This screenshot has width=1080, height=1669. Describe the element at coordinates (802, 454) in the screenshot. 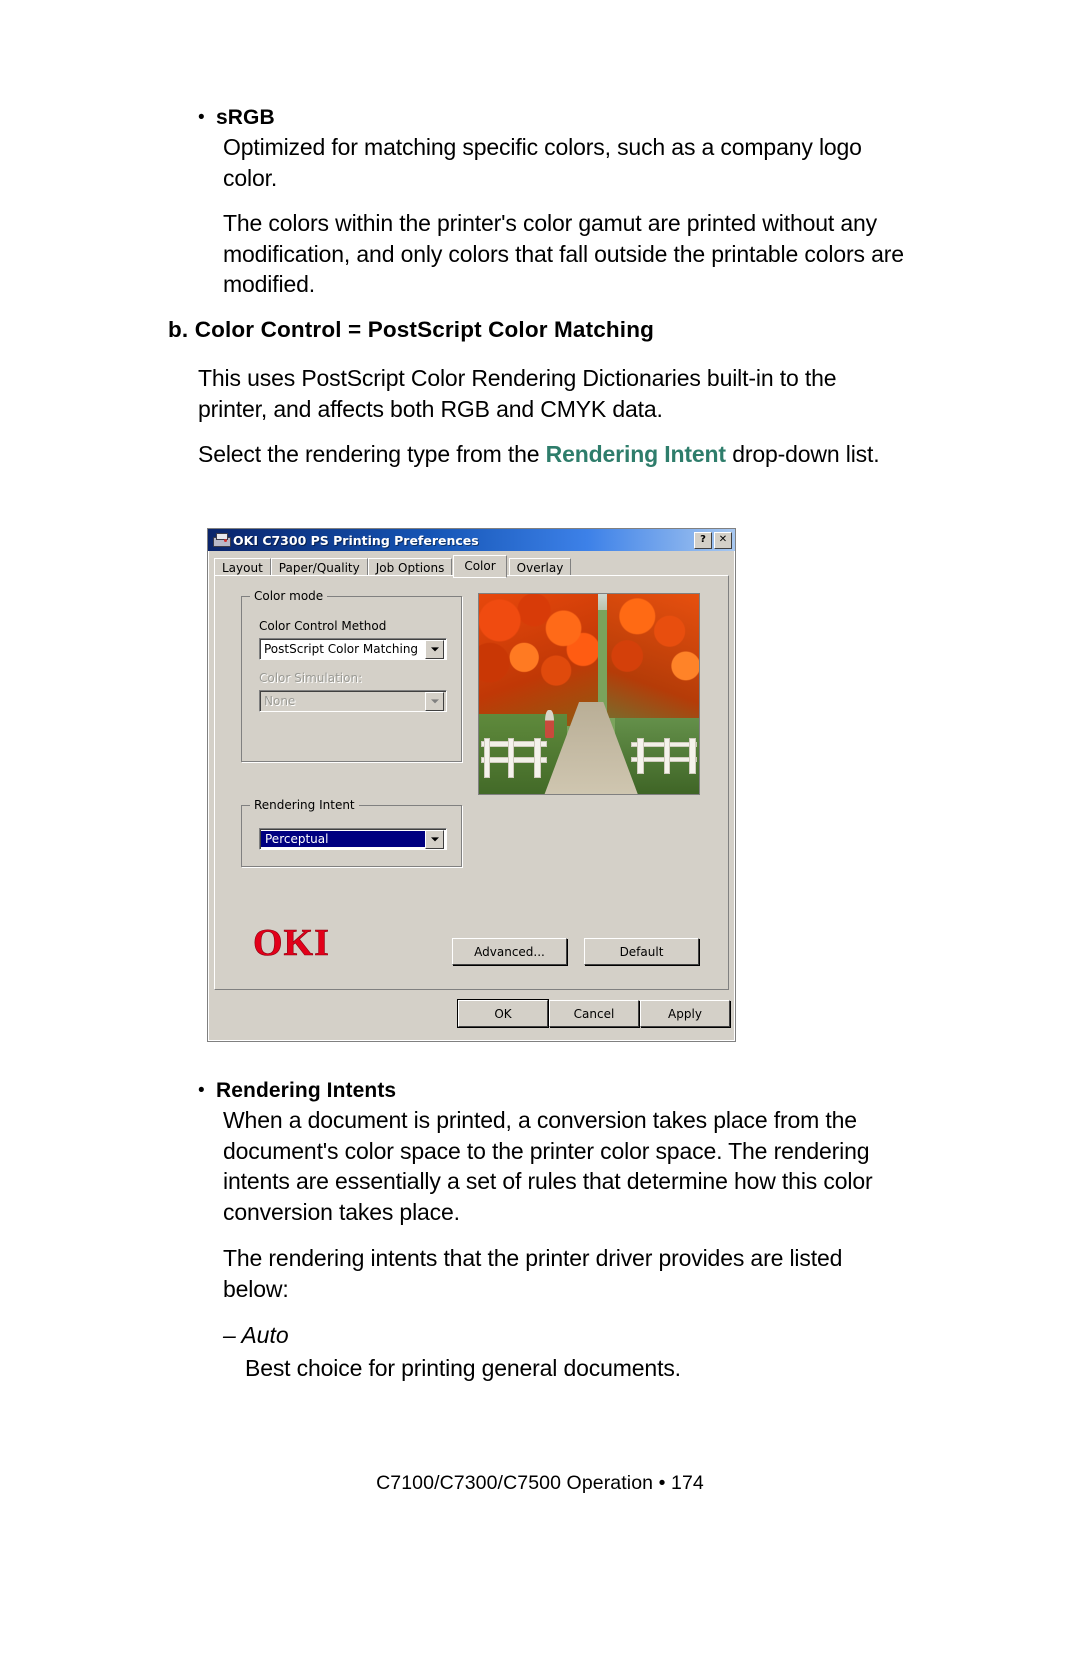

I see `body-paragraph-2-post: drop-down list.` at that location.